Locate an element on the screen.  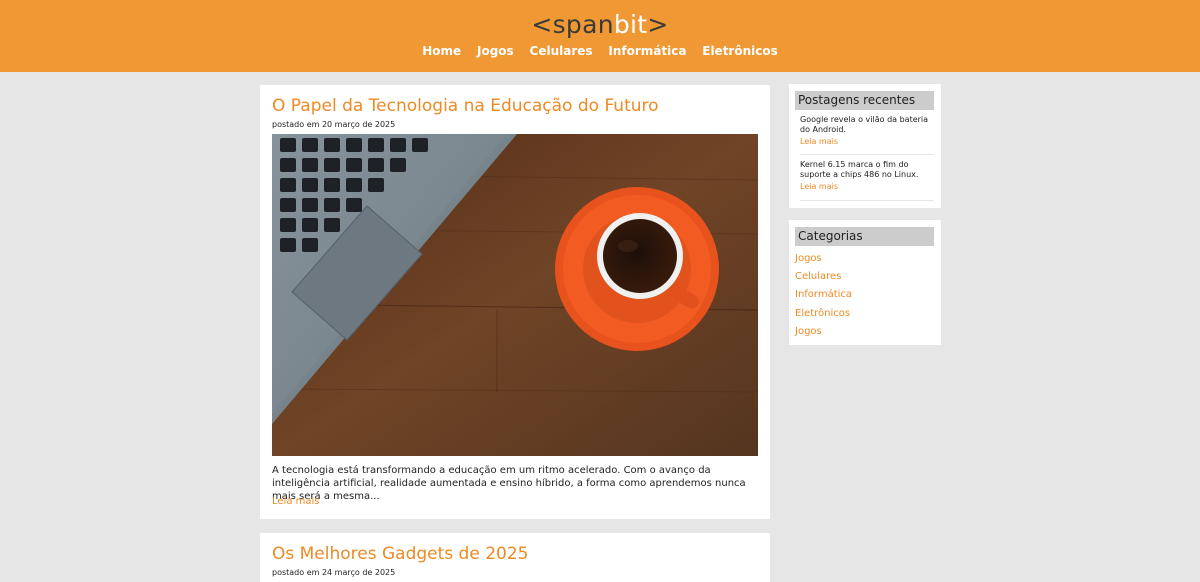
categories-heading: Categorias is located at coordinates (864, 236).